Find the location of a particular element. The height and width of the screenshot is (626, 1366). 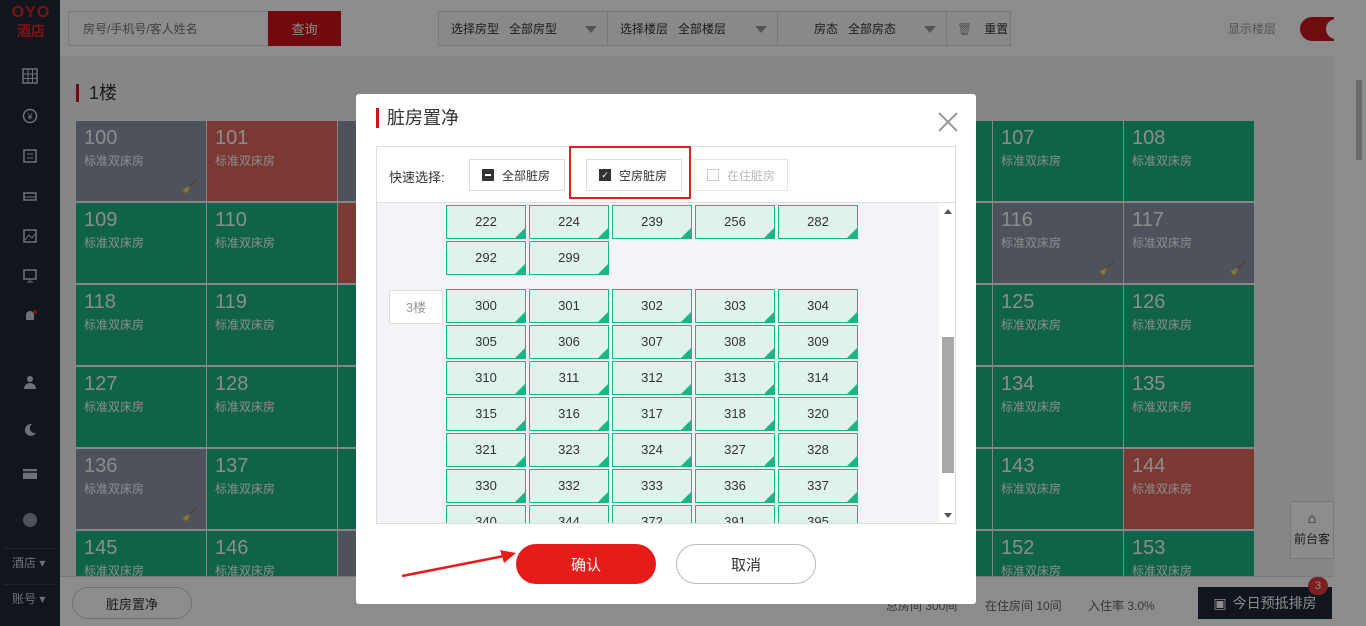

list-scrollbar is located at coordinates (947, 363).